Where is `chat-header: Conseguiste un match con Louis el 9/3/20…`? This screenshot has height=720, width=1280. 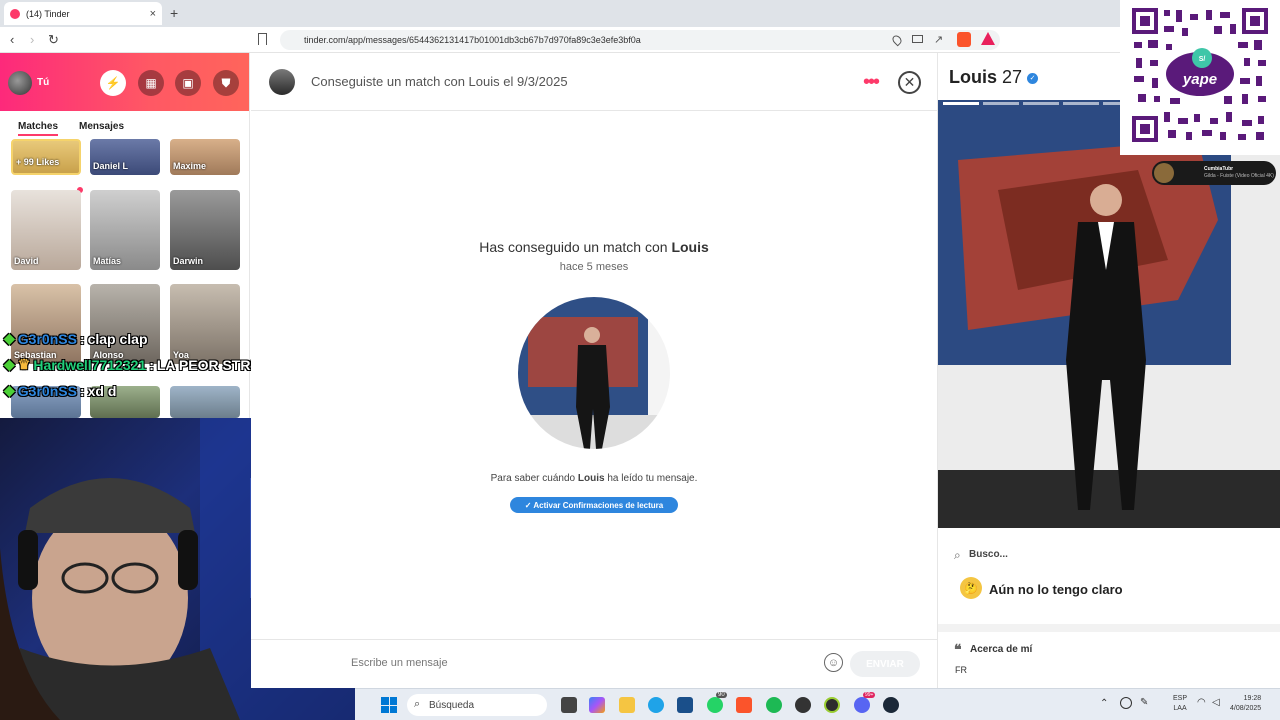 chat-header: Conseguiste un match con Louis el 9/3/20… is located at coordinates (594, 82).